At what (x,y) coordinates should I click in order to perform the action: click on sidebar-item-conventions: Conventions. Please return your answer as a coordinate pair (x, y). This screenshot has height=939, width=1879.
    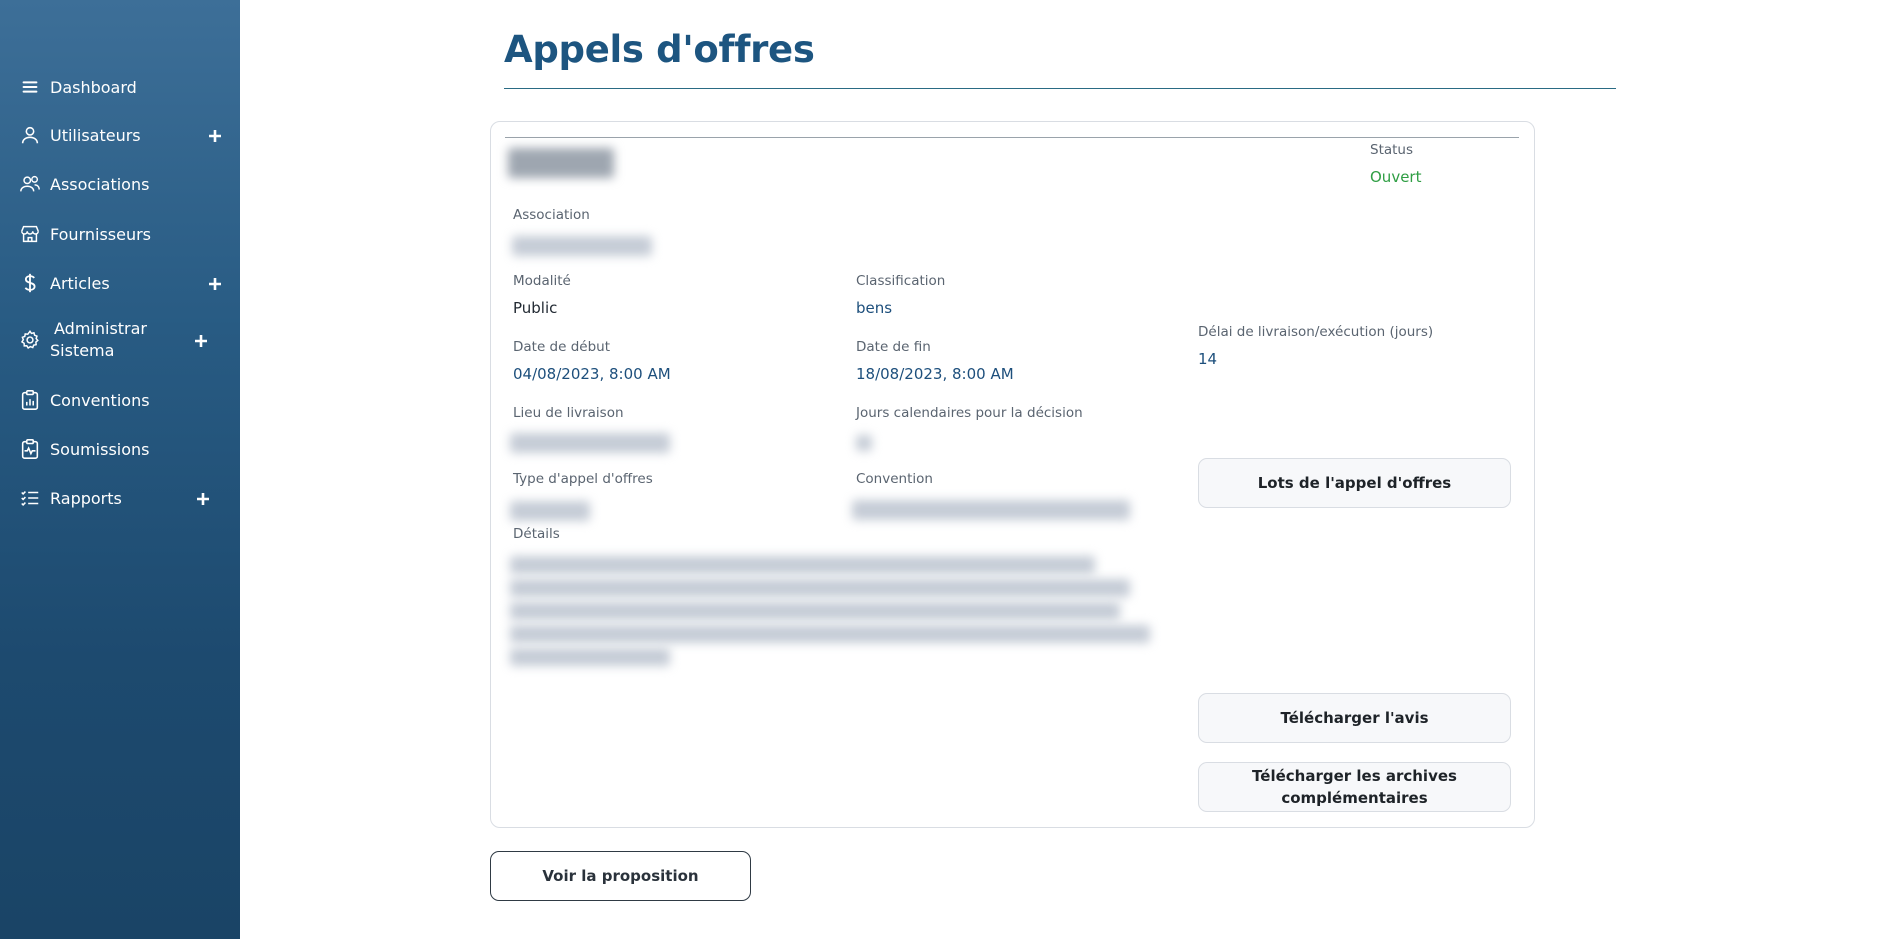
    Looking at the image, I should click on (120, 400).